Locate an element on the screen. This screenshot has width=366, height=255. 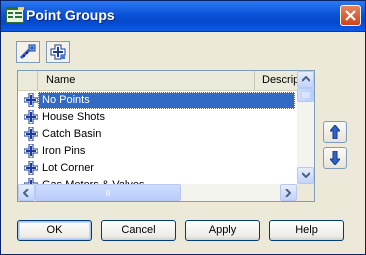
list-item: No Points is located at coordinates (157, 100).